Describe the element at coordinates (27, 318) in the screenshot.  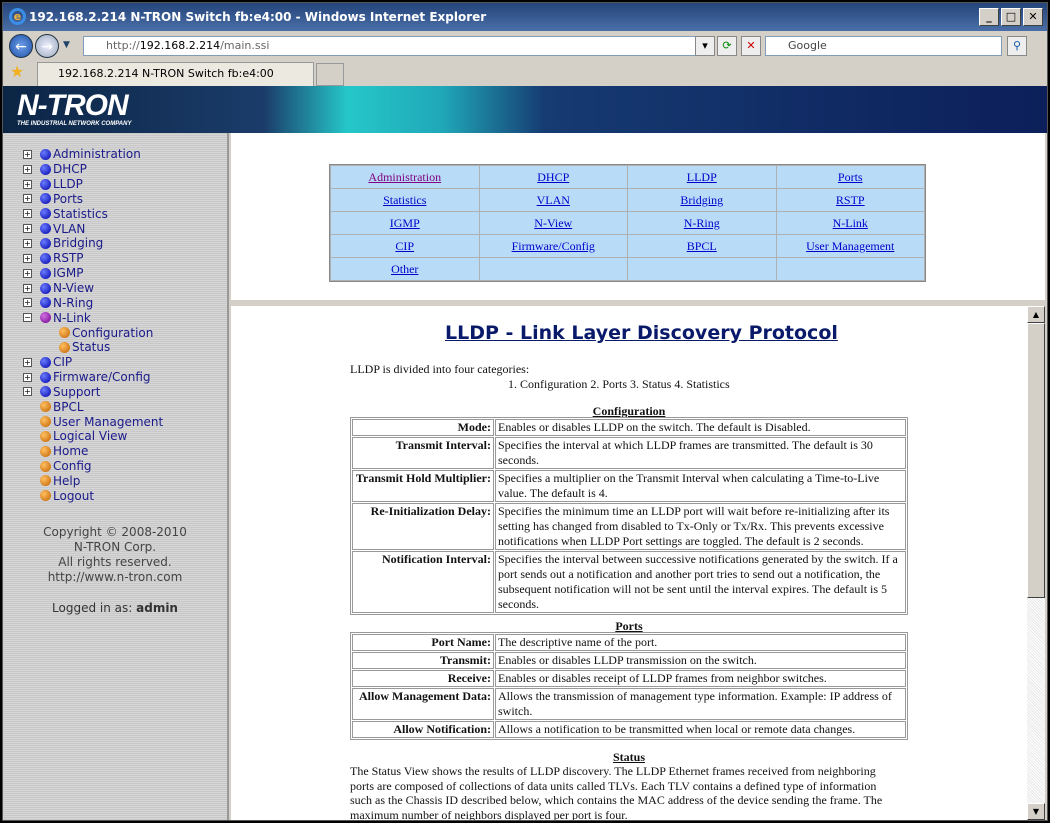
I see `collapse-icon: −` at that location.